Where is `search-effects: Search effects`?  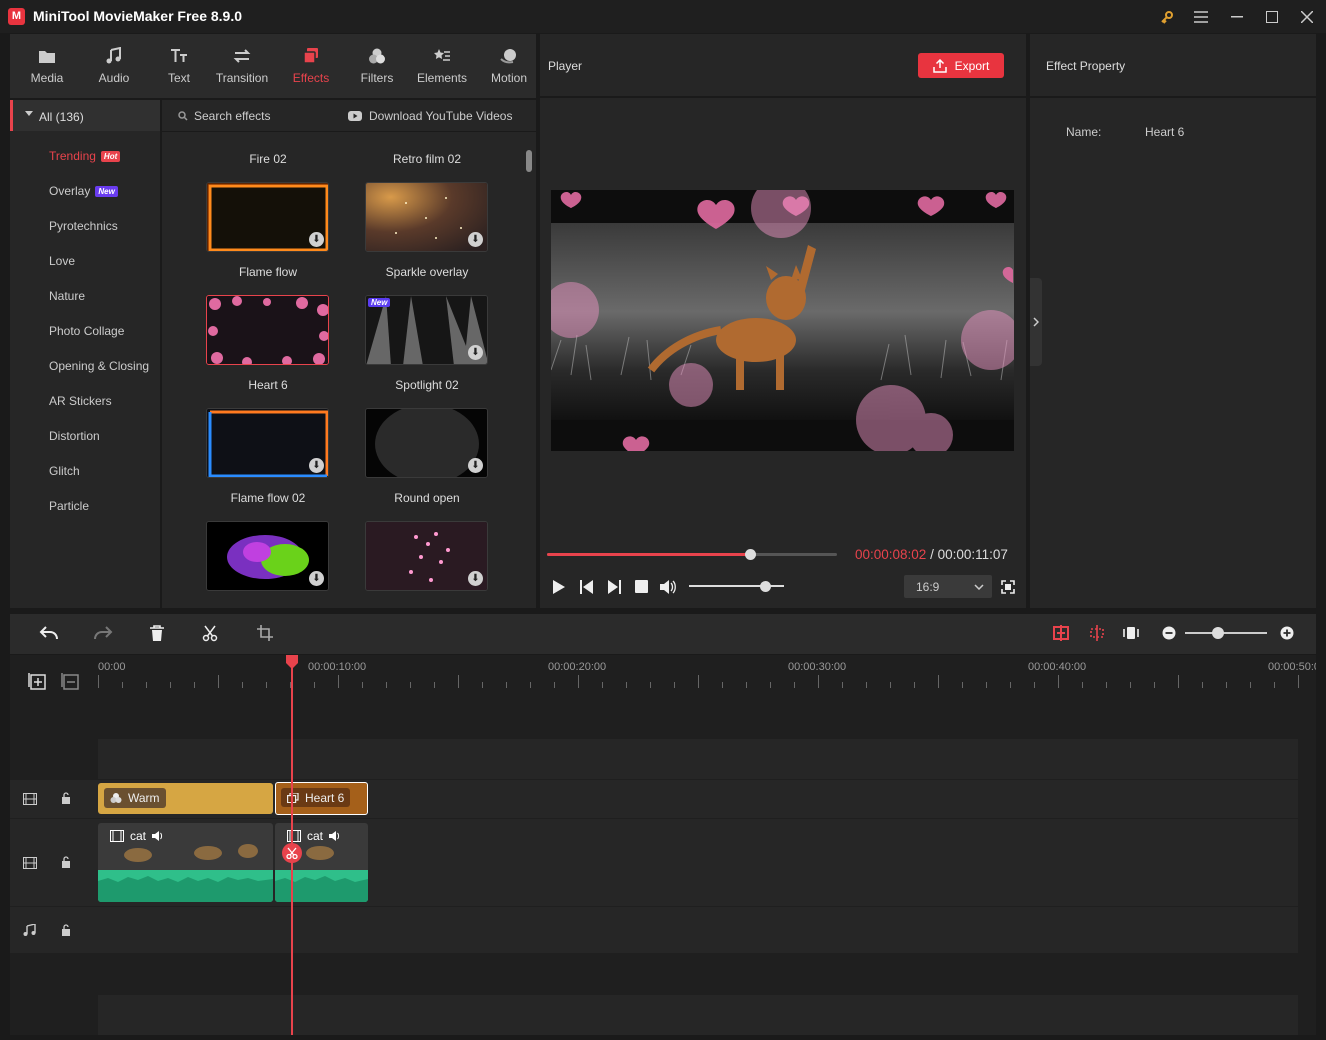 search-effects: Search effects is located at coordinates (224, 116).